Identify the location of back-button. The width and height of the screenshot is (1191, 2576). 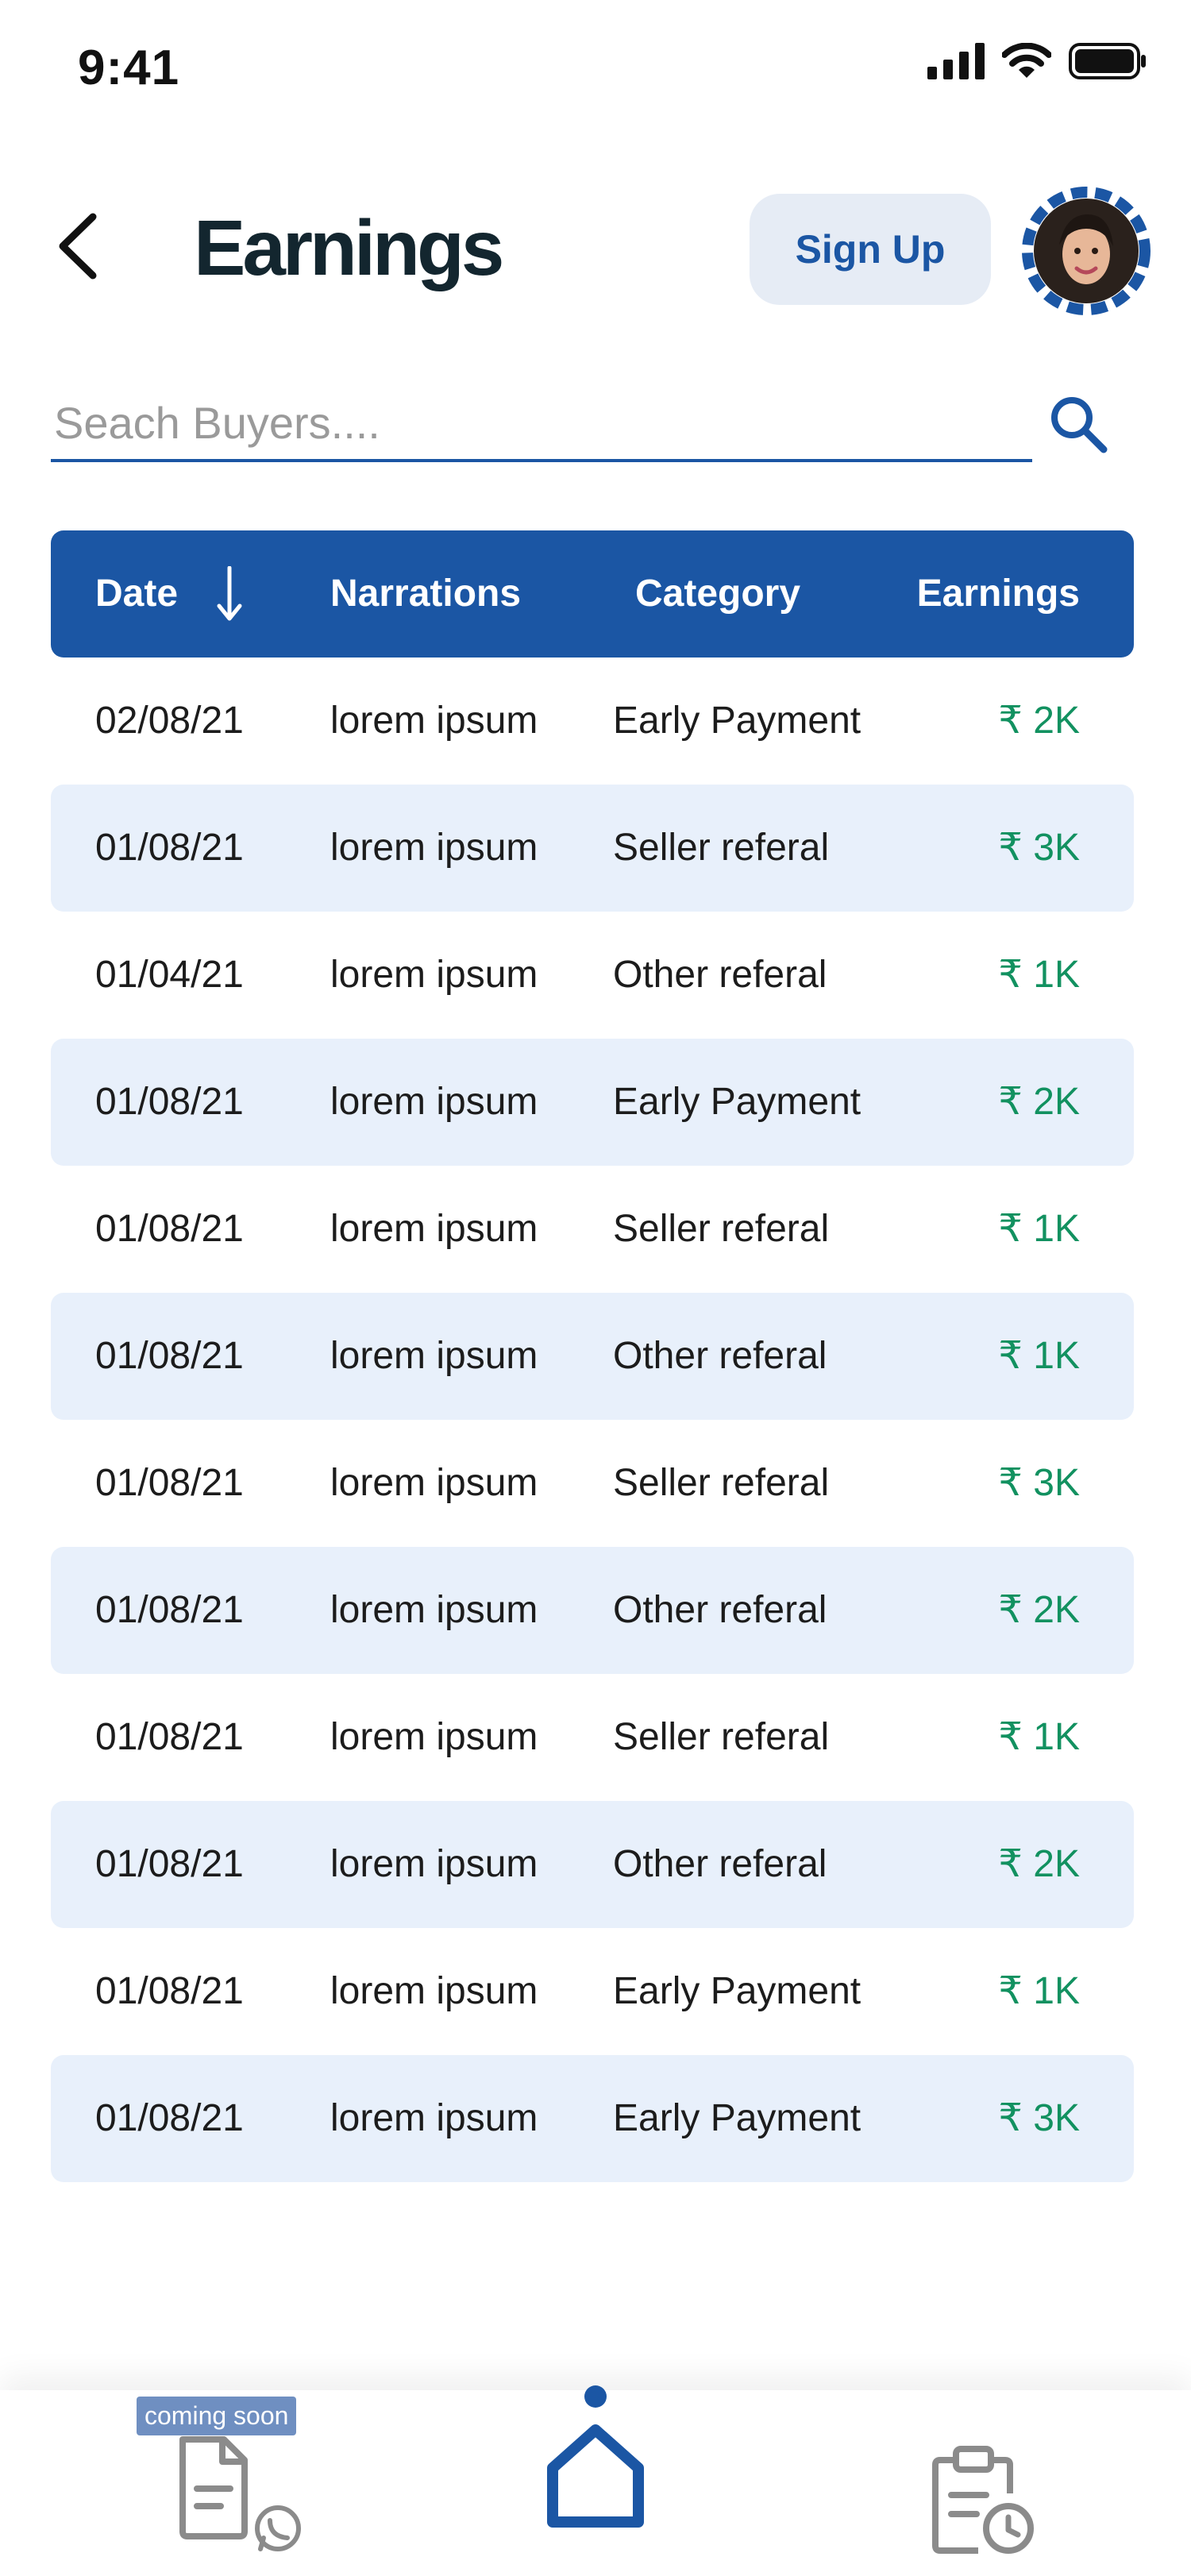
(77, 246).